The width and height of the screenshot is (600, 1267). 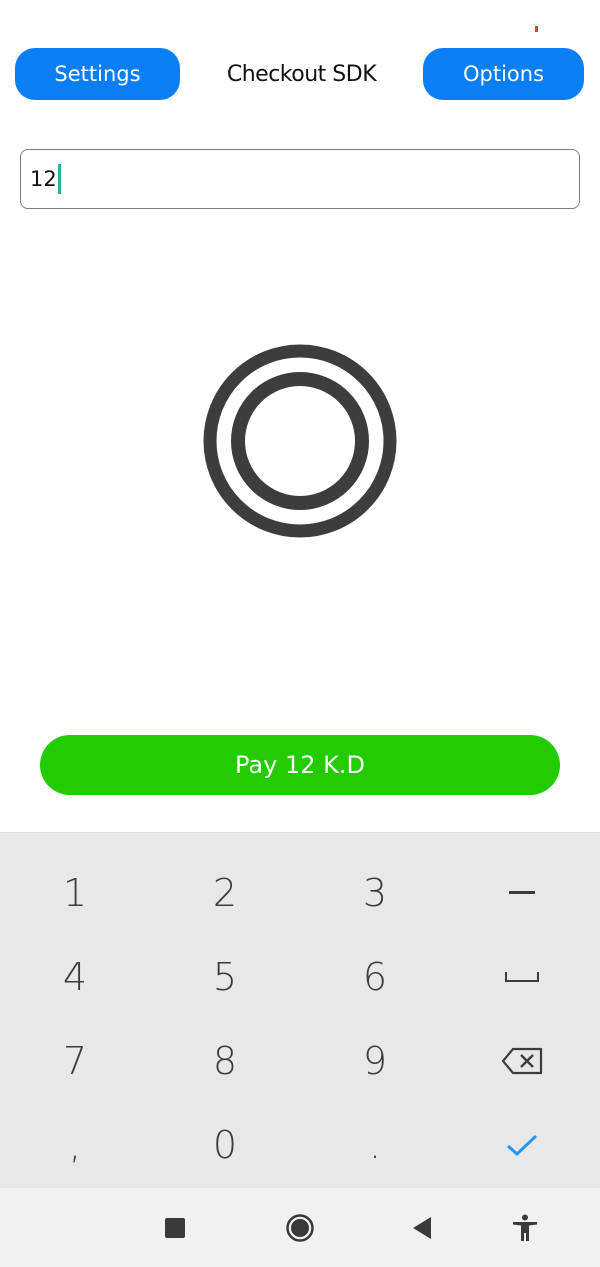 What do you see at coordinates (525, 1228) in the screenshot?
I see `accessibility-icon` at bounding box center [525, 1228].